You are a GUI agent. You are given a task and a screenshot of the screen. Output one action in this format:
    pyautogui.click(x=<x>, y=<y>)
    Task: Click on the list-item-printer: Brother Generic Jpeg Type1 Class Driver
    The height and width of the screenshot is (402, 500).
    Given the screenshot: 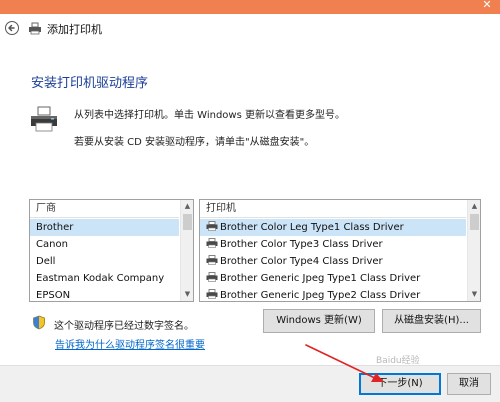 What is the action you would take?
    pyautogui.click(x=333, y=278)
    